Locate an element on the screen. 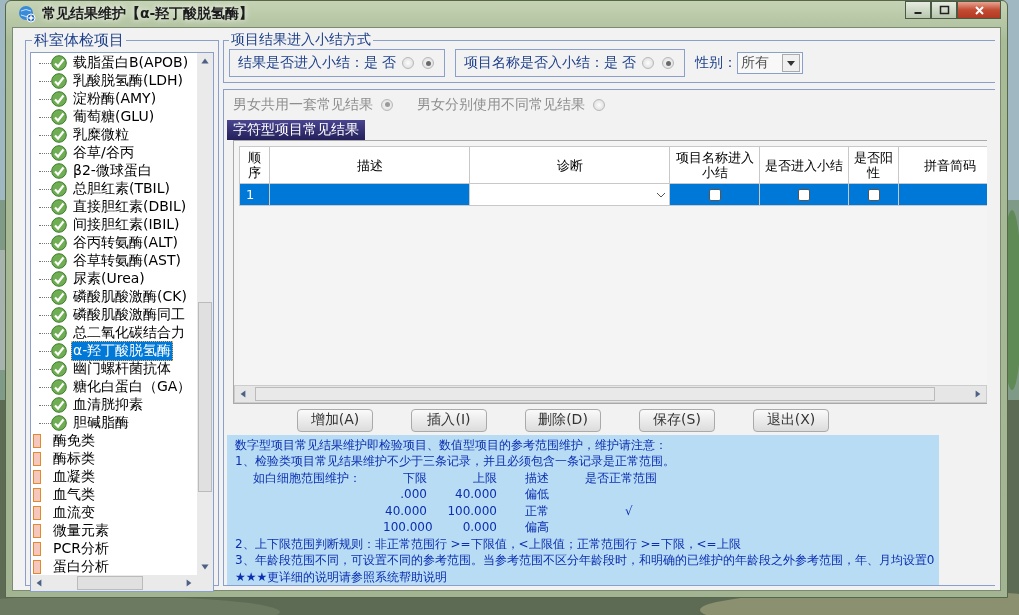  tree-item: 糖化白蛋白（GA） is located at coordinates (132, 387).